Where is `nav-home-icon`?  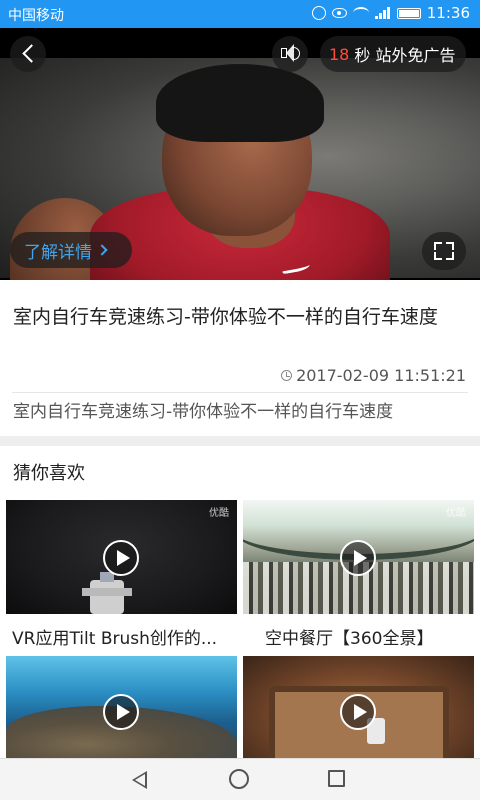
nav-home-icon is located at coordinates (239, 779).